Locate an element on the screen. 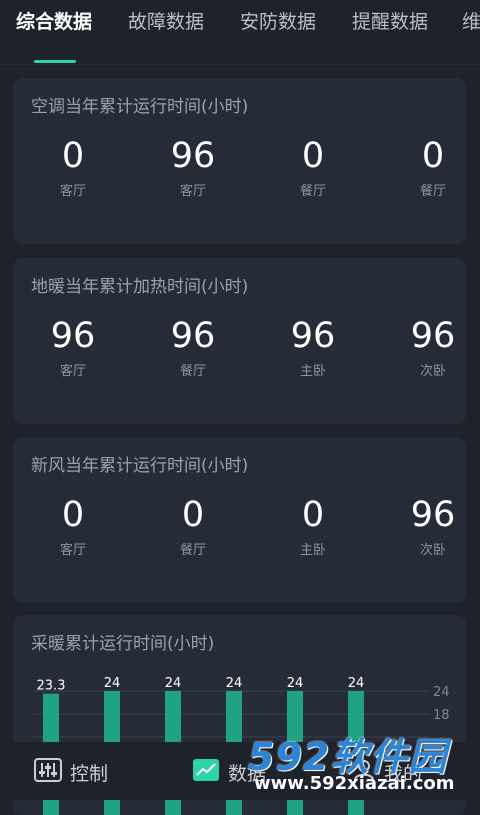 The height and width of the screenshot is (815, 480). card-title: 地暖当年累计加热时间(小时) is located at coordinates (140, 287).